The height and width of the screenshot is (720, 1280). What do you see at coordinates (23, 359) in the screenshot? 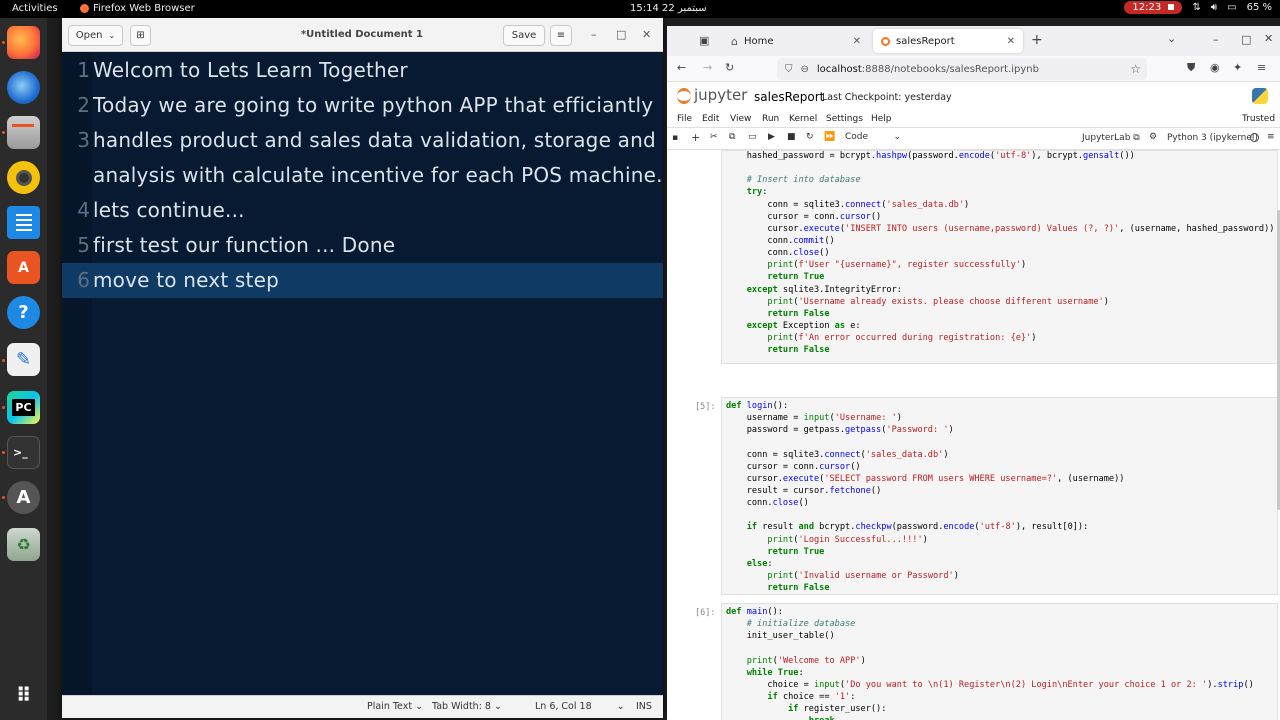
I see `text-editor-icon: ✎` at bounding box center [23, 359].